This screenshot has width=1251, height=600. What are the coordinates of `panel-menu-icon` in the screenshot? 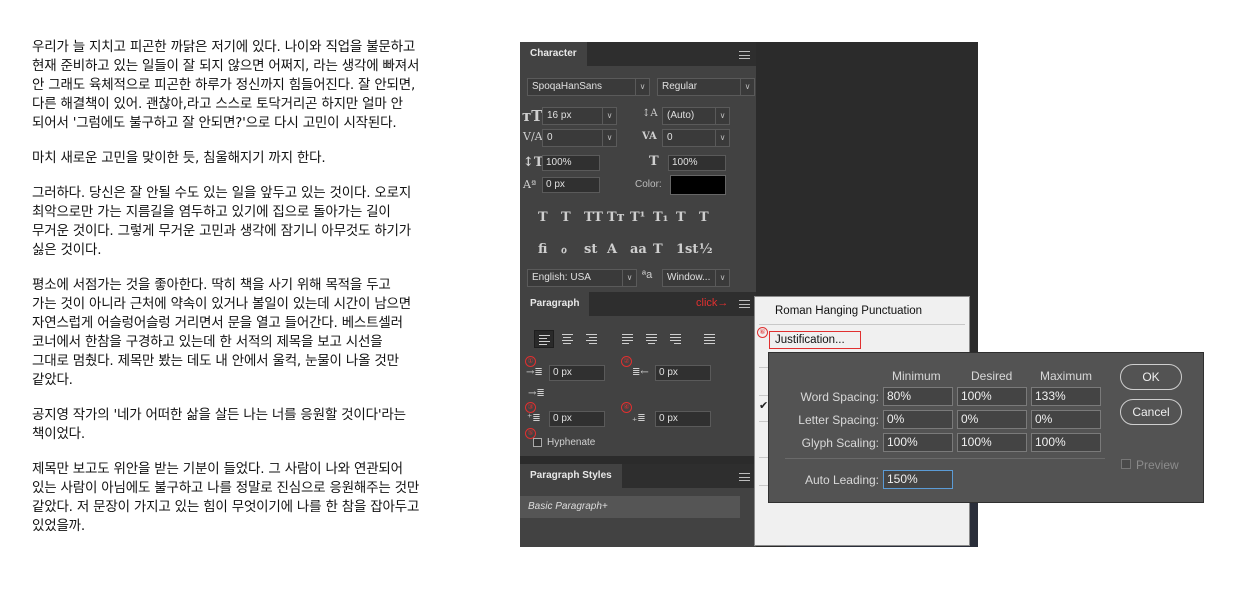 It's located at (744, 55).